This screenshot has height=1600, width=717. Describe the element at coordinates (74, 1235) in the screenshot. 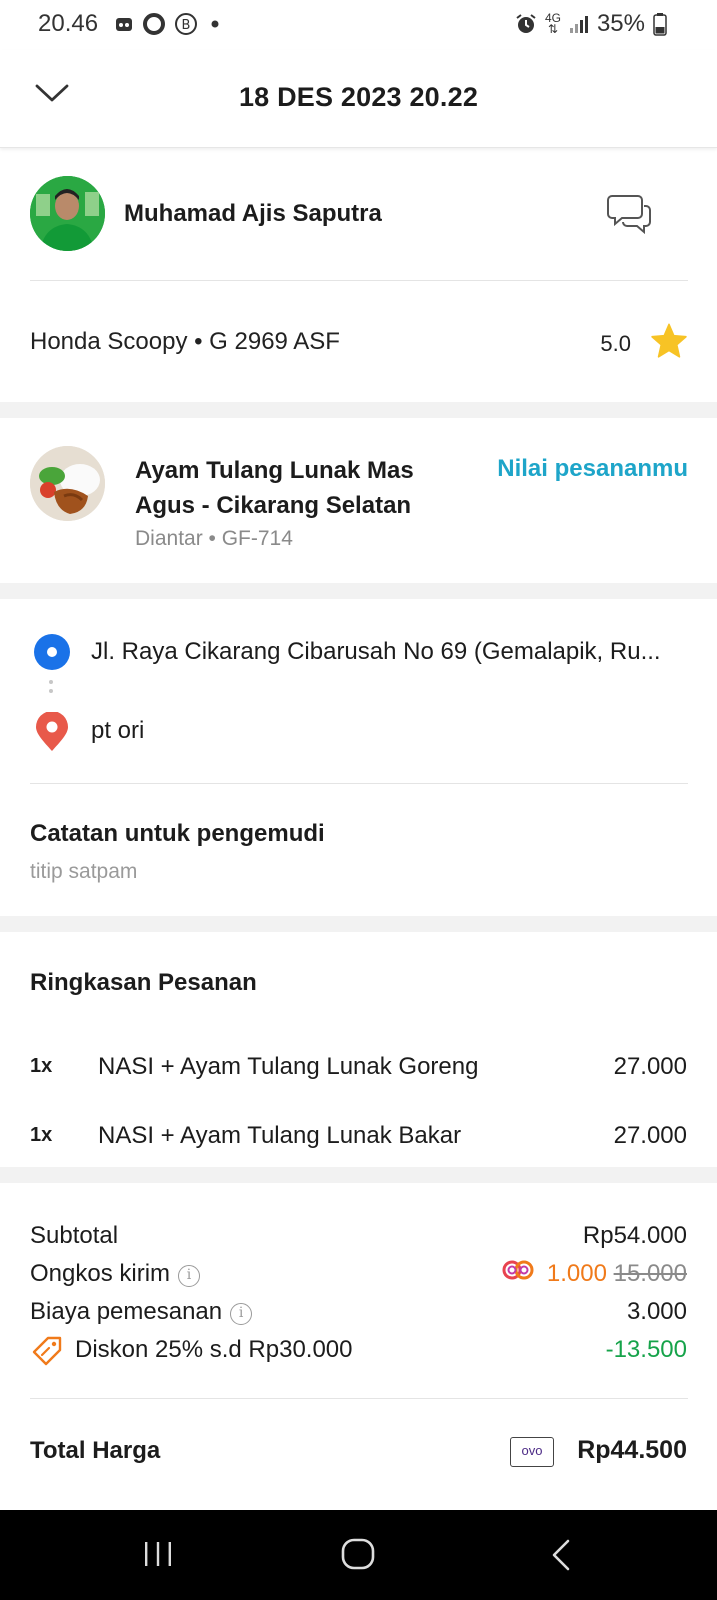

I see `subtotal-label: Subtotal` at that location.